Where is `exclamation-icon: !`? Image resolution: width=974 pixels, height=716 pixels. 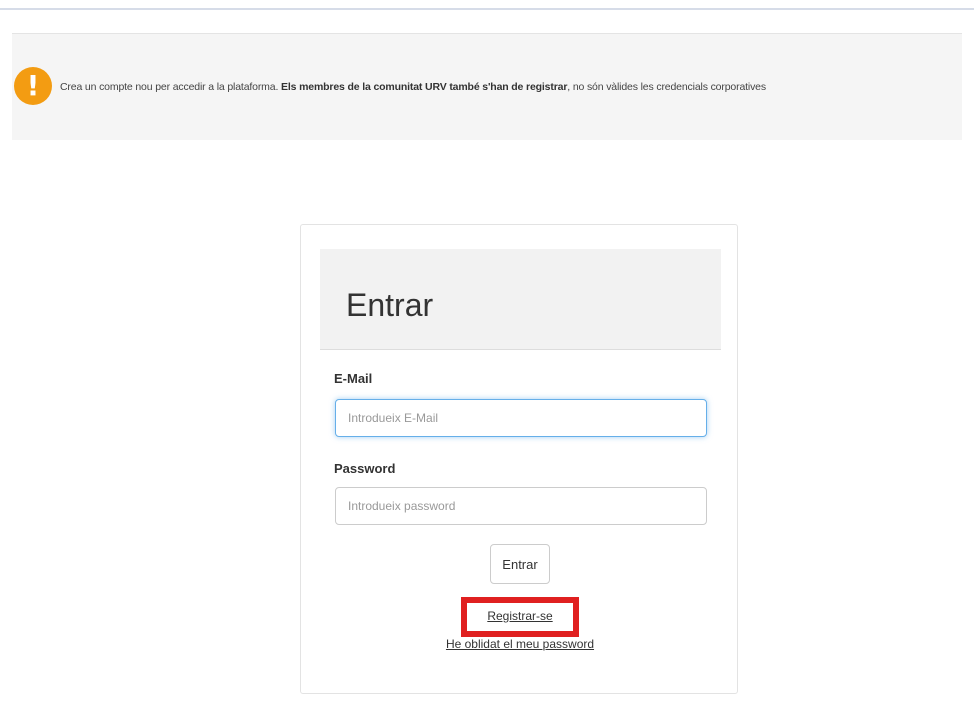
exclamation-icon: ! is located at coordinates (33, 86).